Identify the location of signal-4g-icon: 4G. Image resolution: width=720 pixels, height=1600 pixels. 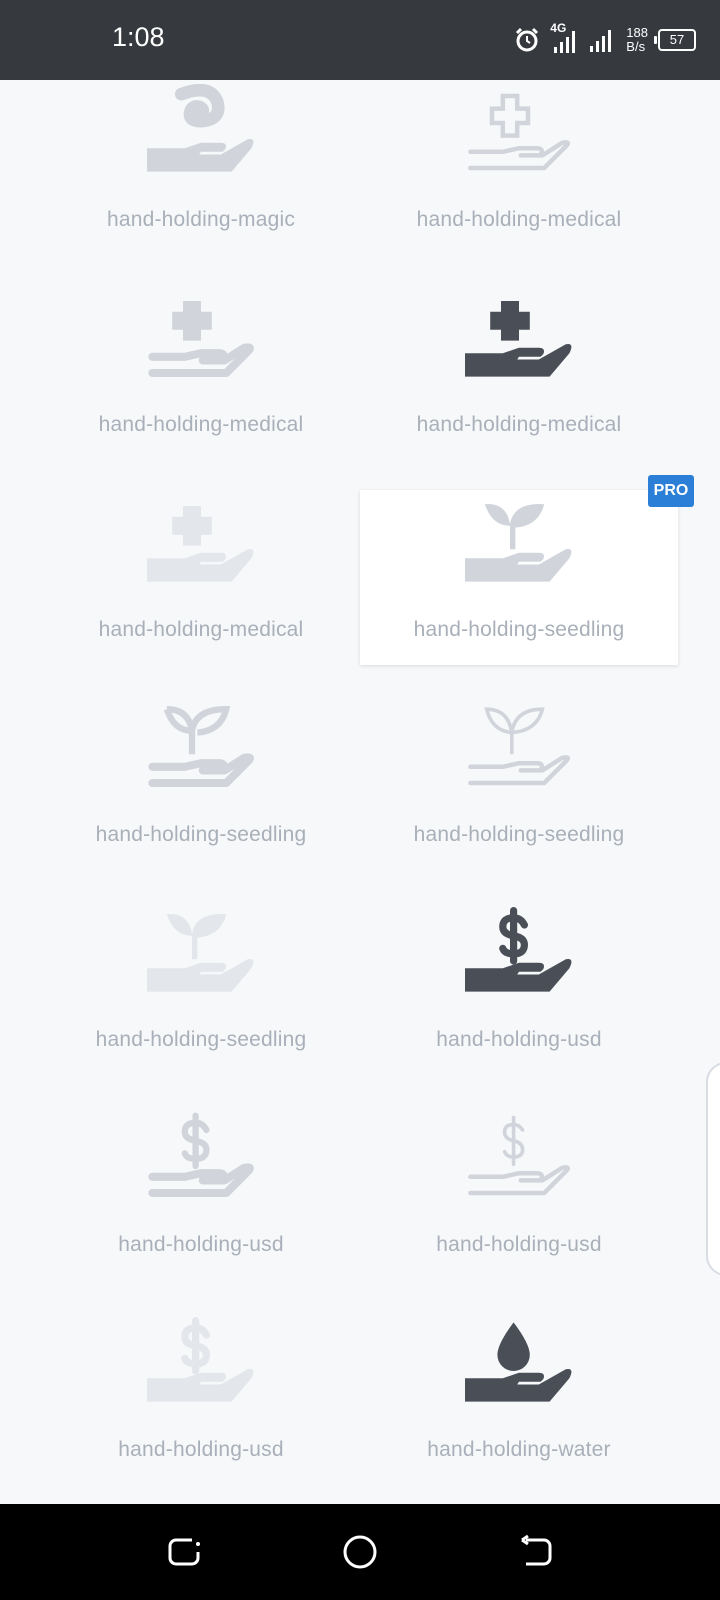
(564, 38).